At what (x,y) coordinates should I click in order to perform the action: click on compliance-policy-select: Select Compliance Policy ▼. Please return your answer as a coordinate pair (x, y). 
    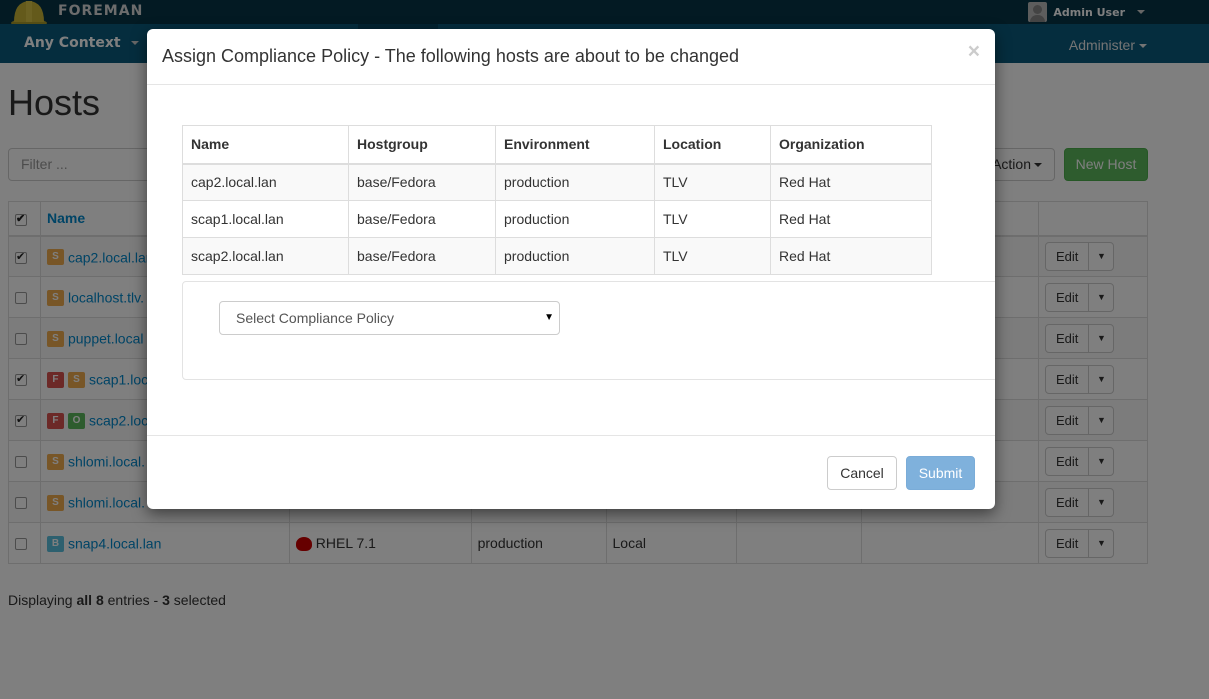
    Looking at the image, I should click on (389, 318).